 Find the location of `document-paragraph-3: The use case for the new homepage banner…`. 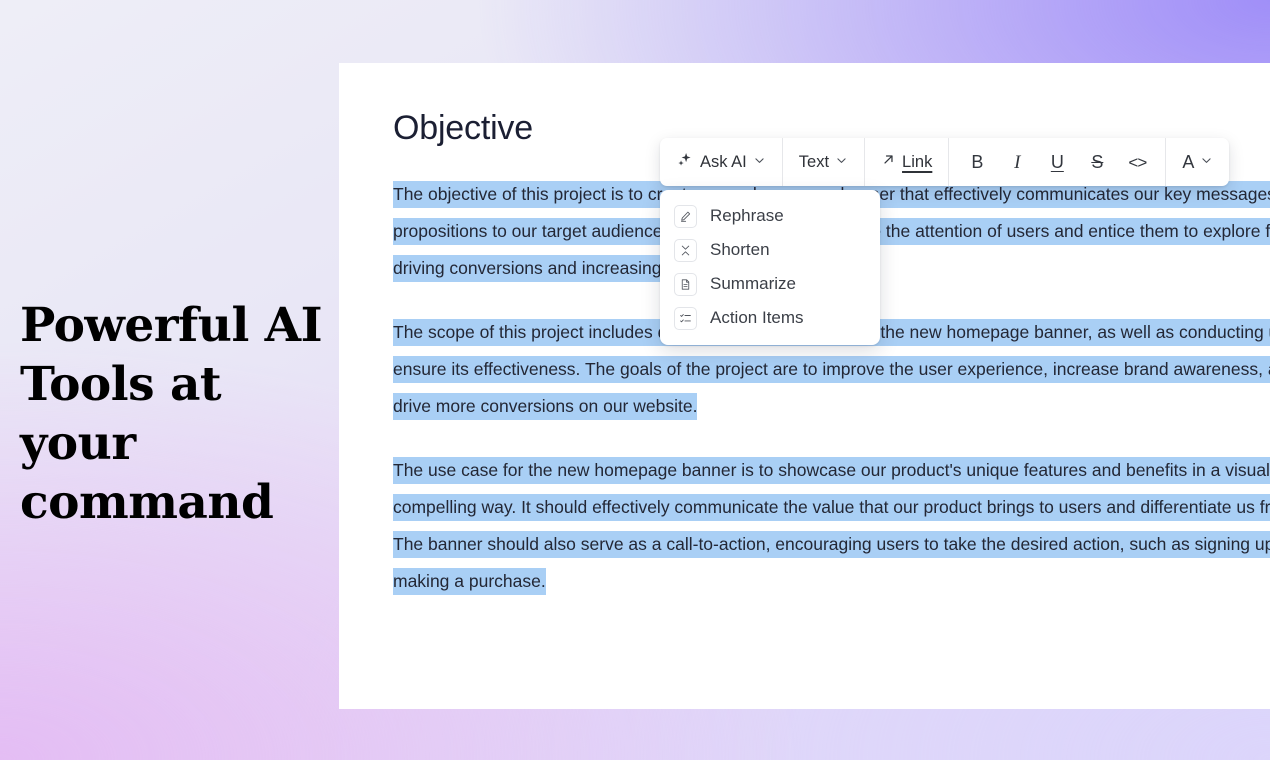

document-paragraph-3: The use case for the new homepage banner… is located at coordinates (831, 526).